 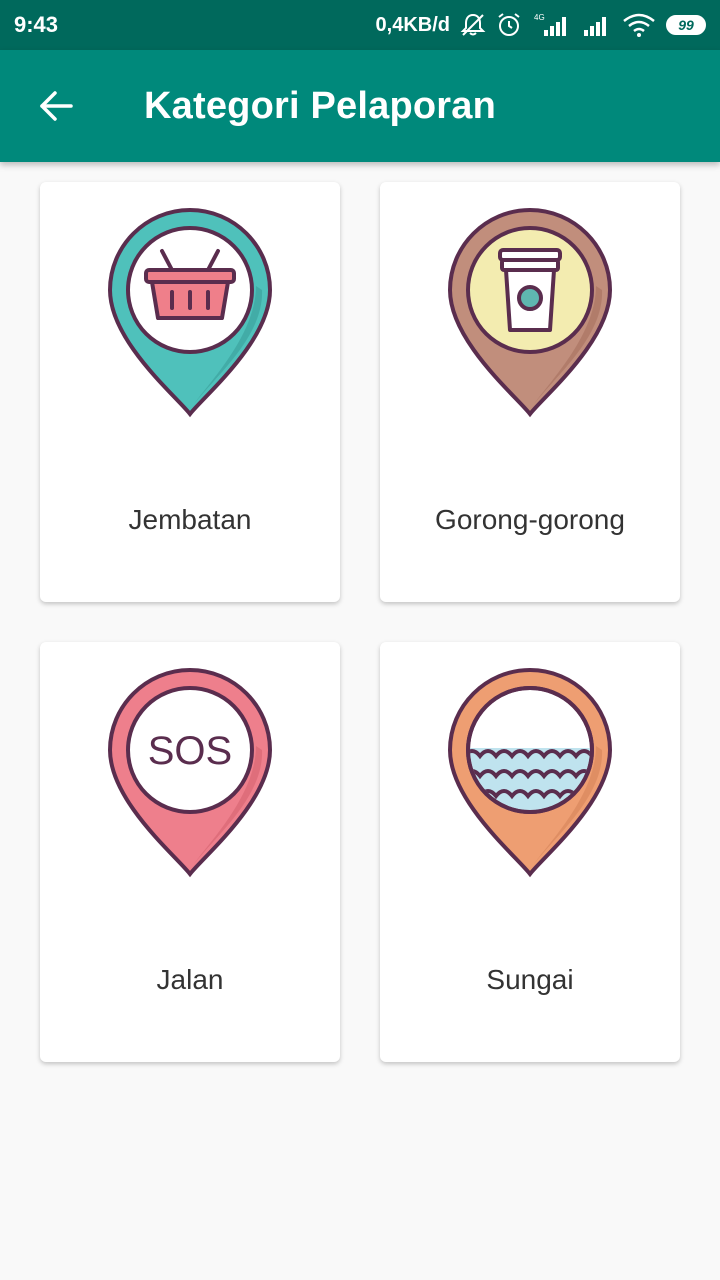 I want to click on status-icons: 0,4KB/d 4G 99, so click(x=541, y=25).